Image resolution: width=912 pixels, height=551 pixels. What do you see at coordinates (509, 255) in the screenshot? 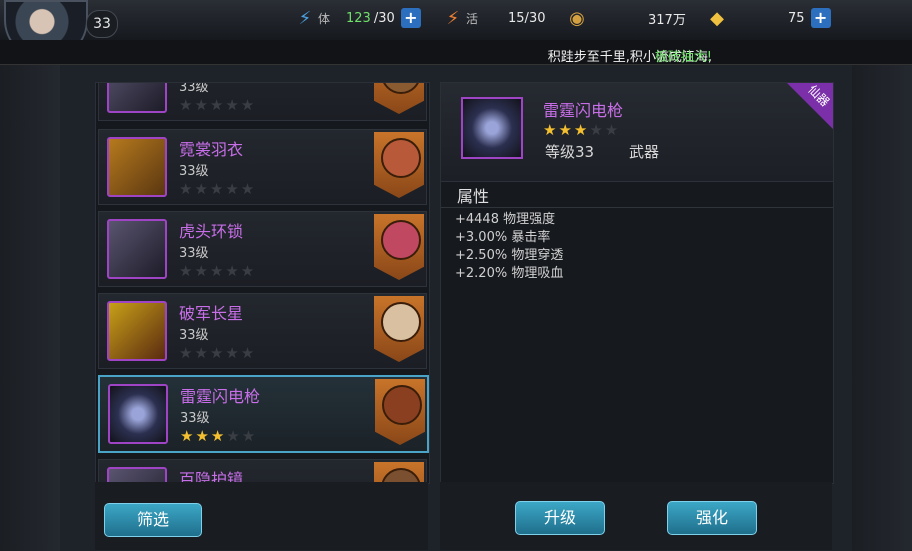
I see `attribute-line: +2.50% 物理穿透` at bounding box center [509, 255].